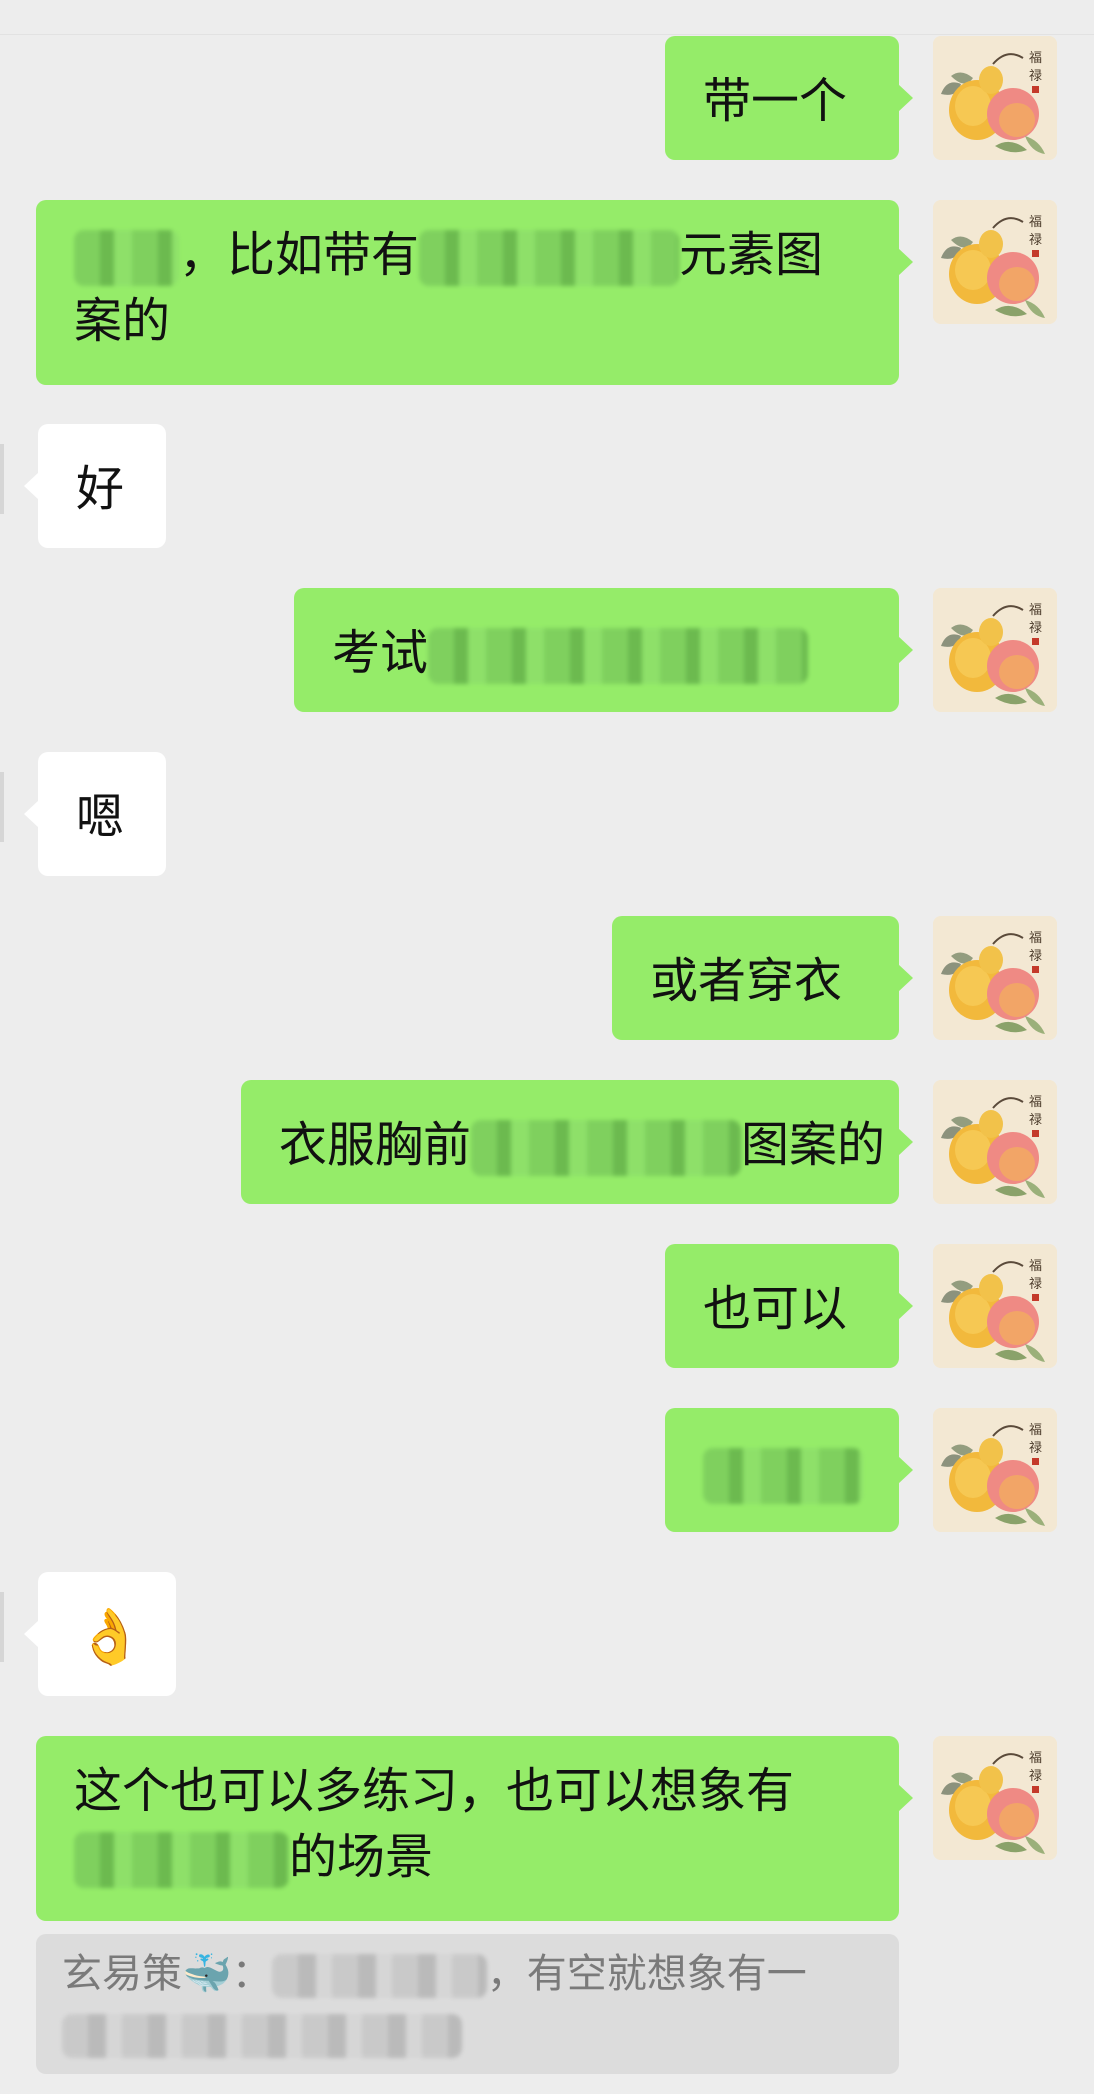  Describe the element at coordinates (467, 2004) in the screenshot. I see `quoted-message: 玄易策🐳： ，有空就想象有一` at that location.